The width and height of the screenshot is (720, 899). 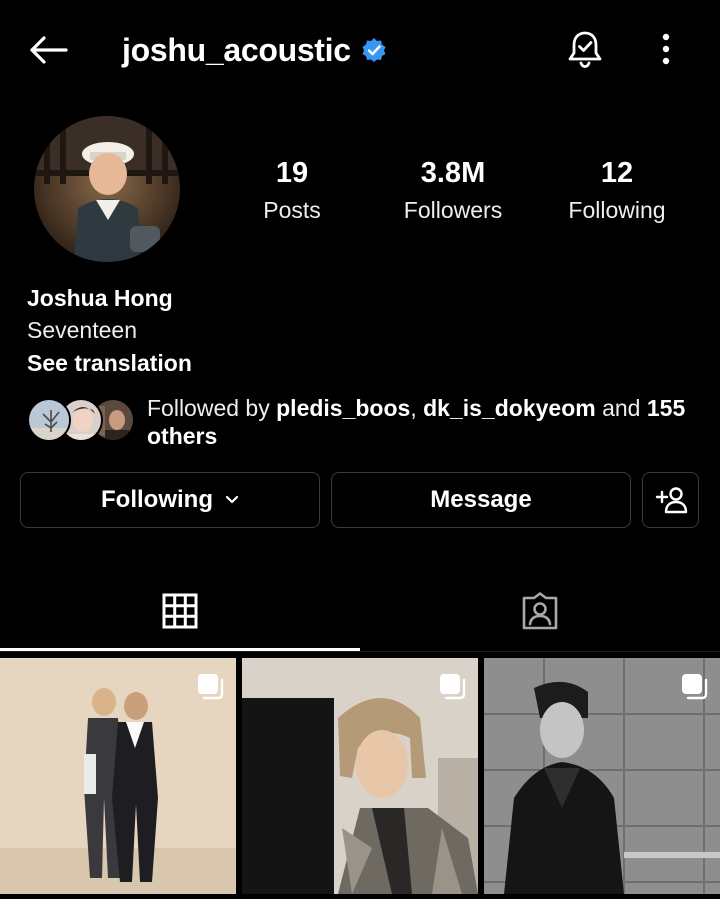 I want to click on notifications-button, so click(x=585, y=49).